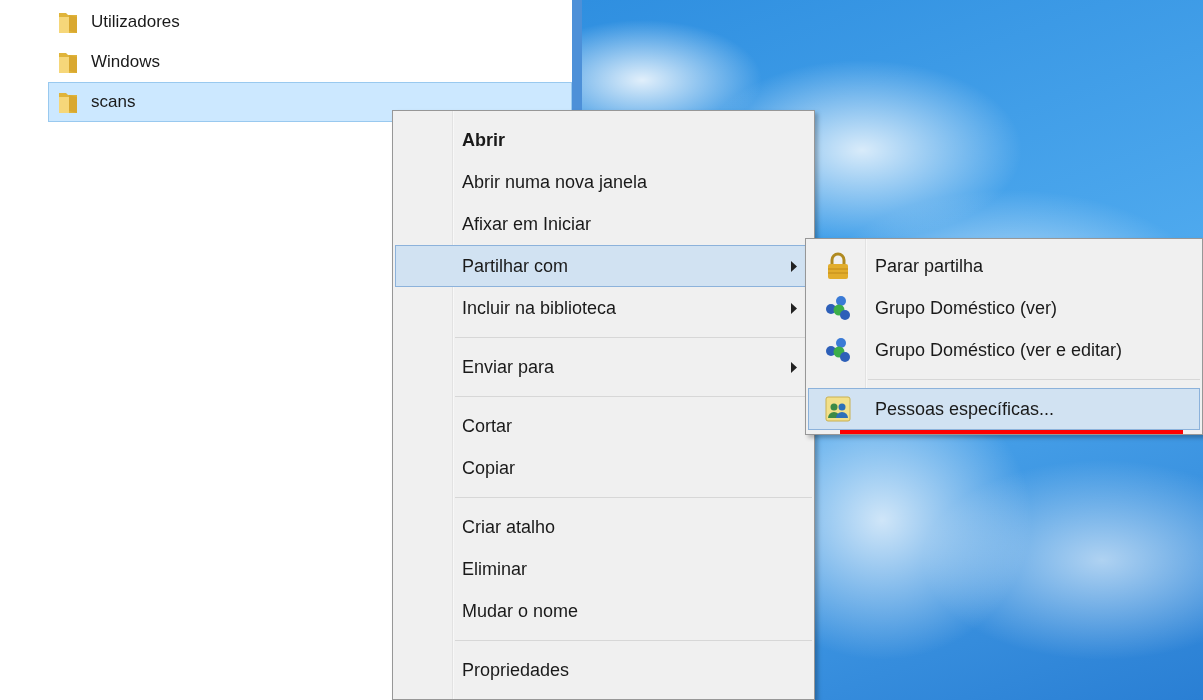 The image size is (1203, 700). What do you see at coordinates (603, 670) in the screenshot?
I see `menu-item: Propriedades` at bounding box center [603, 670].